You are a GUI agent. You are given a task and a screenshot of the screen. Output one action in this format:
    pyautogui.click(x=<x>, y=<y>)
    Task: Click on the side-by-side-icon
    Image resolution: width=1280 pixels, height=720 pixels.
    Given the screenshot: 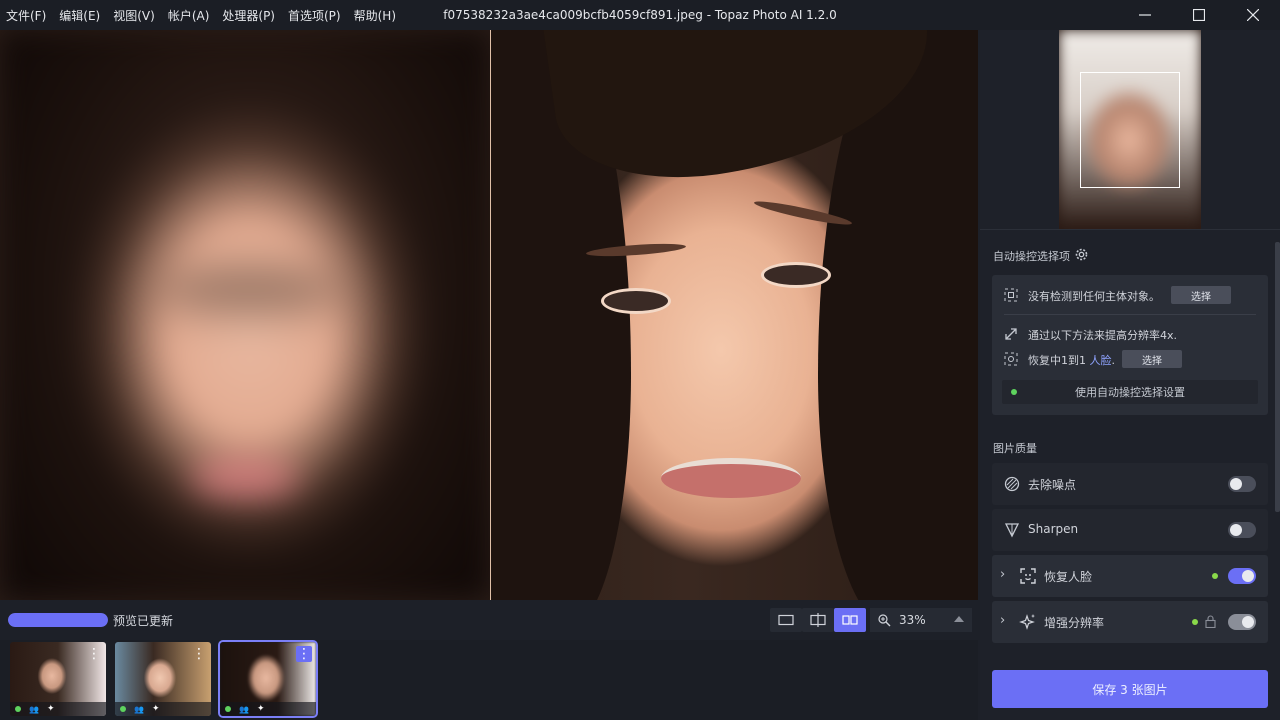 What is the action you would take?
    pyautogui.click(x=850, y=620)
    